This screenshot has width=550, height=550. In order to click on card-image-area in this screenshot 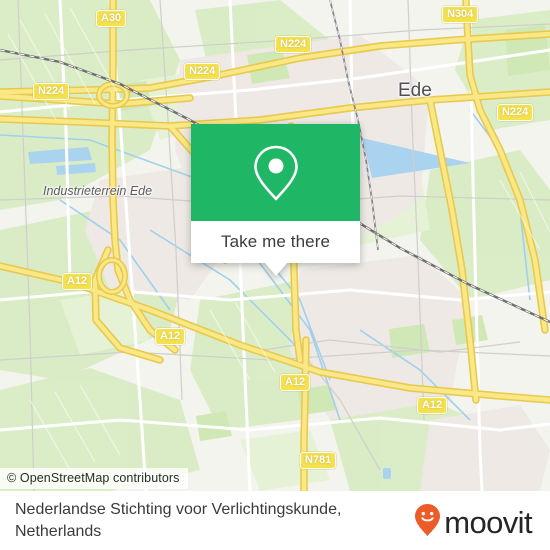, I will do `click(275, 172)`.